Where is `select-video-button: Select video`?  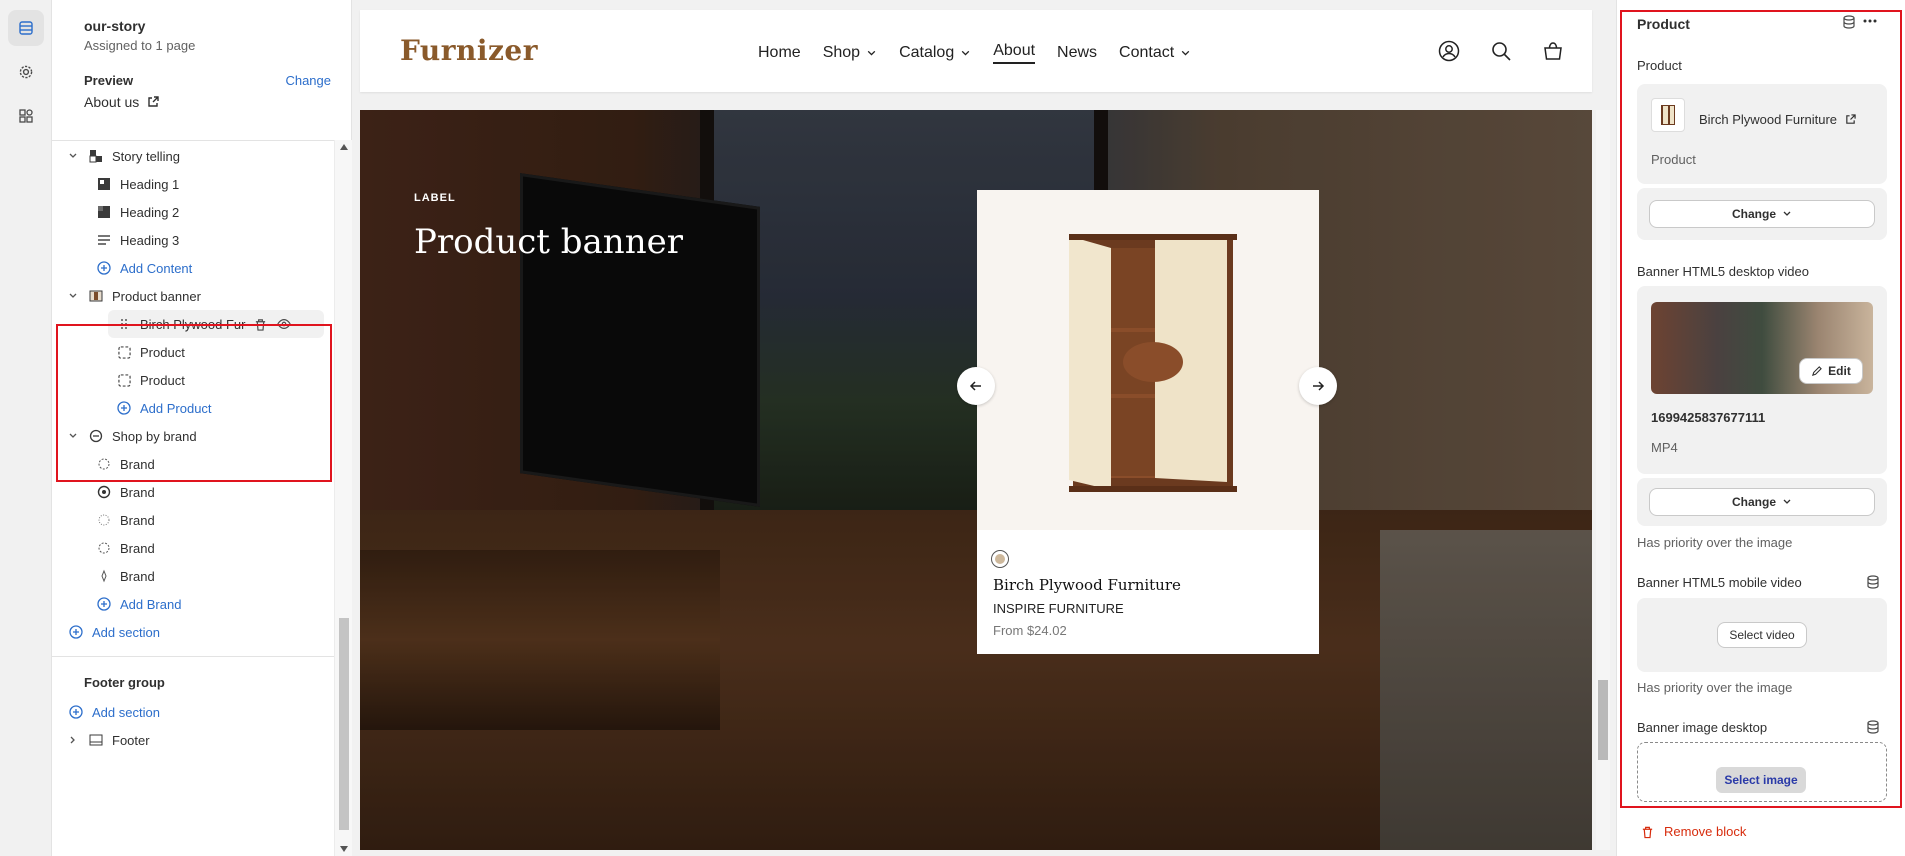
select-video-button: Select video is located at coordinates (1762, 635).